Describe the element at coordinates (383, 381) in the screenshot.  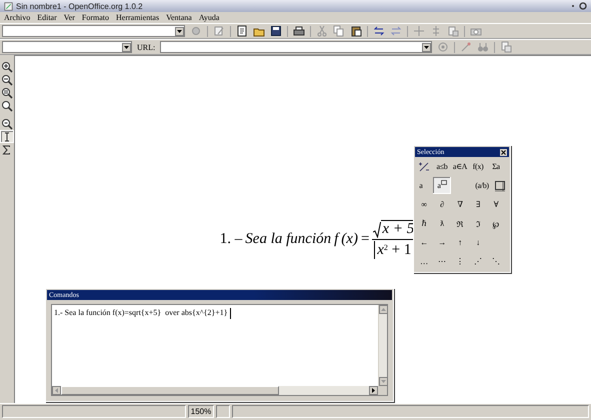
I see `down-arrow-icon` at that location.